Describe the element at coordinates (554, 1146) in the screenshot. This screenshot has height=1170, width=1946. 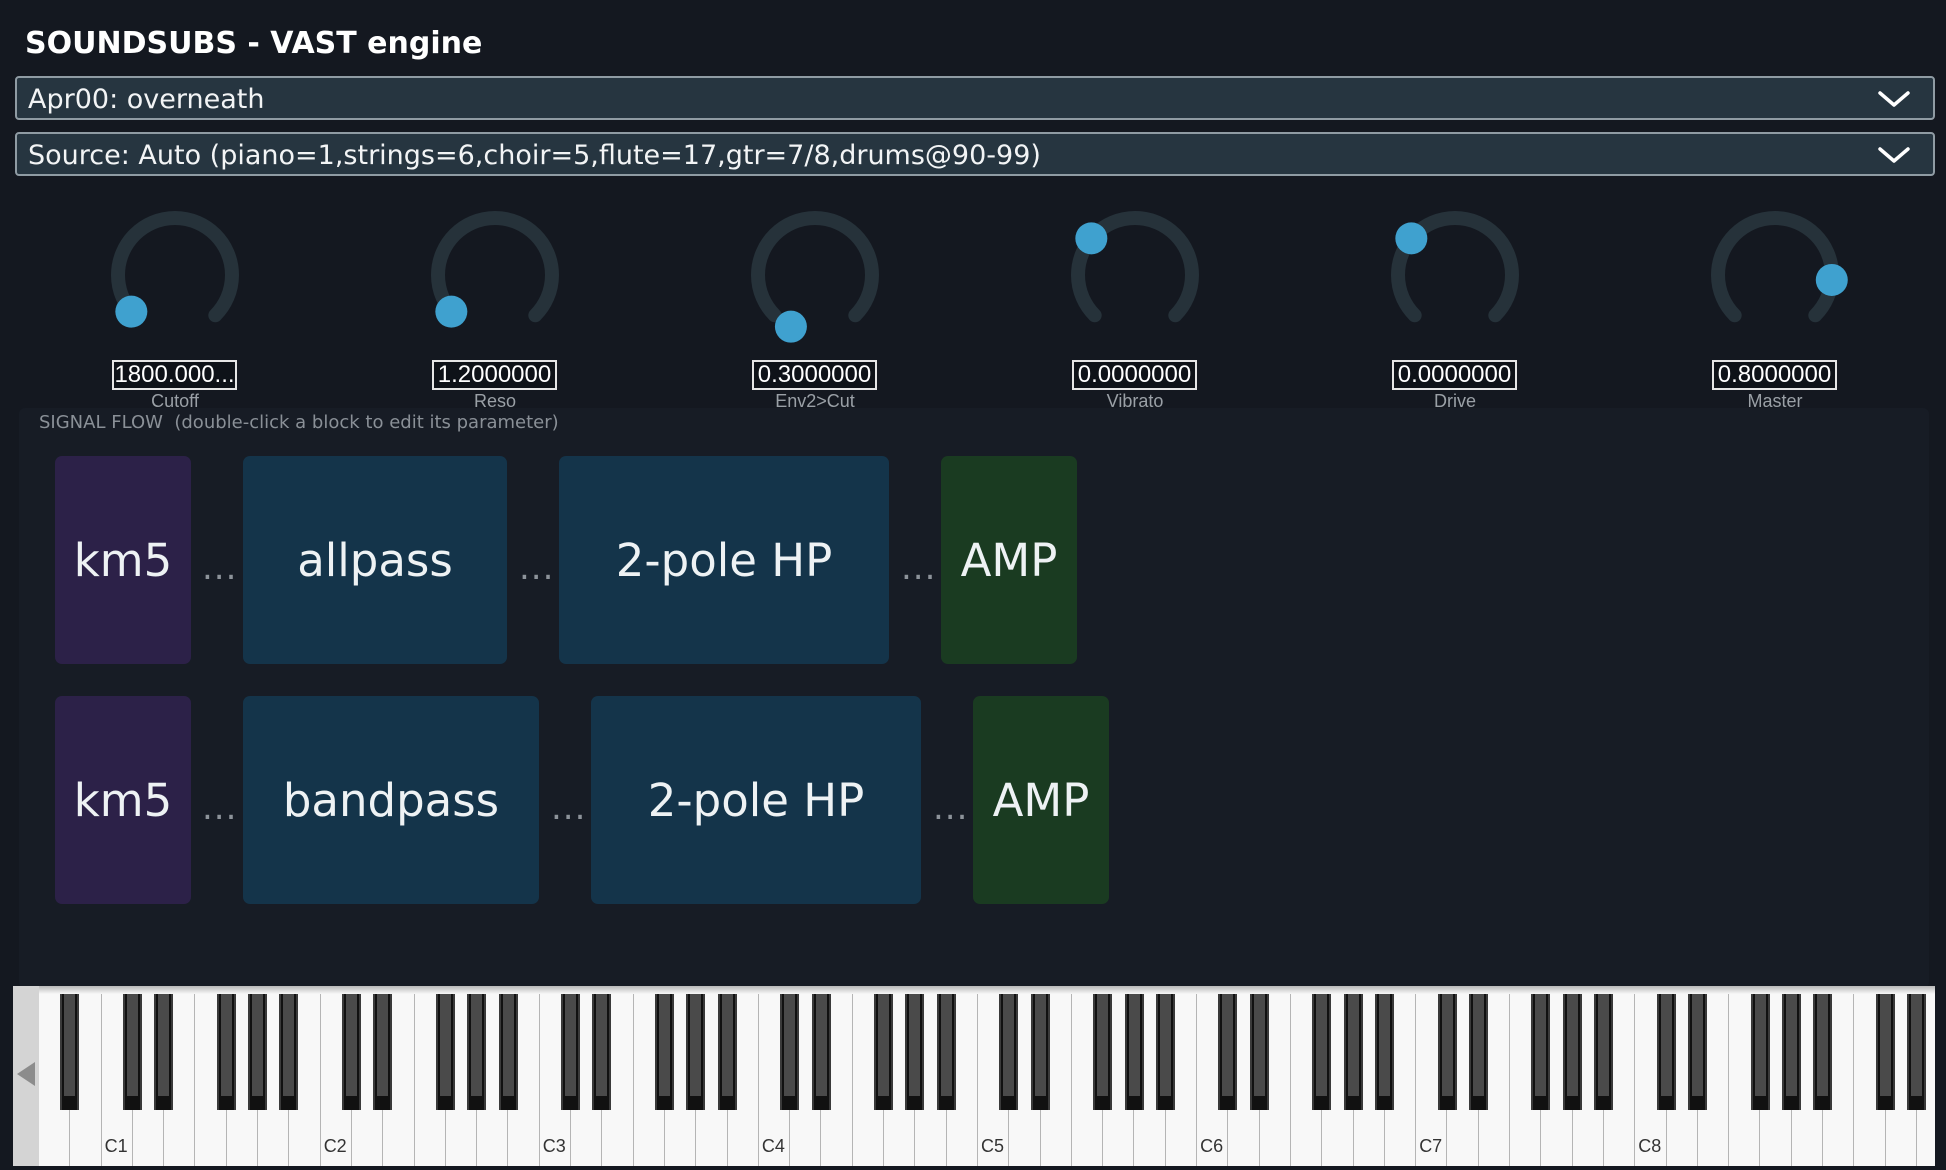
I see `octave-label: C3` at that location.